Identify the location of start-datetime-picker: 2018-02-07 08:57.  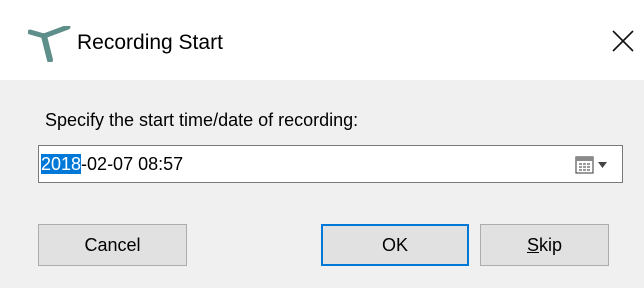
(330, 164).